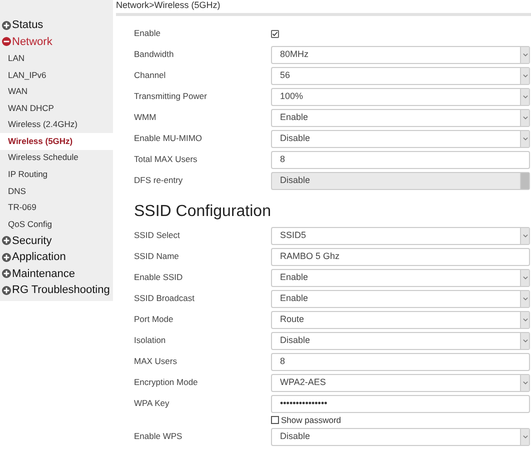  What do you see at coordinates (400, 235) in the screenshot?
I see `dropdown: SSID5` at bounding box center [400, 235].